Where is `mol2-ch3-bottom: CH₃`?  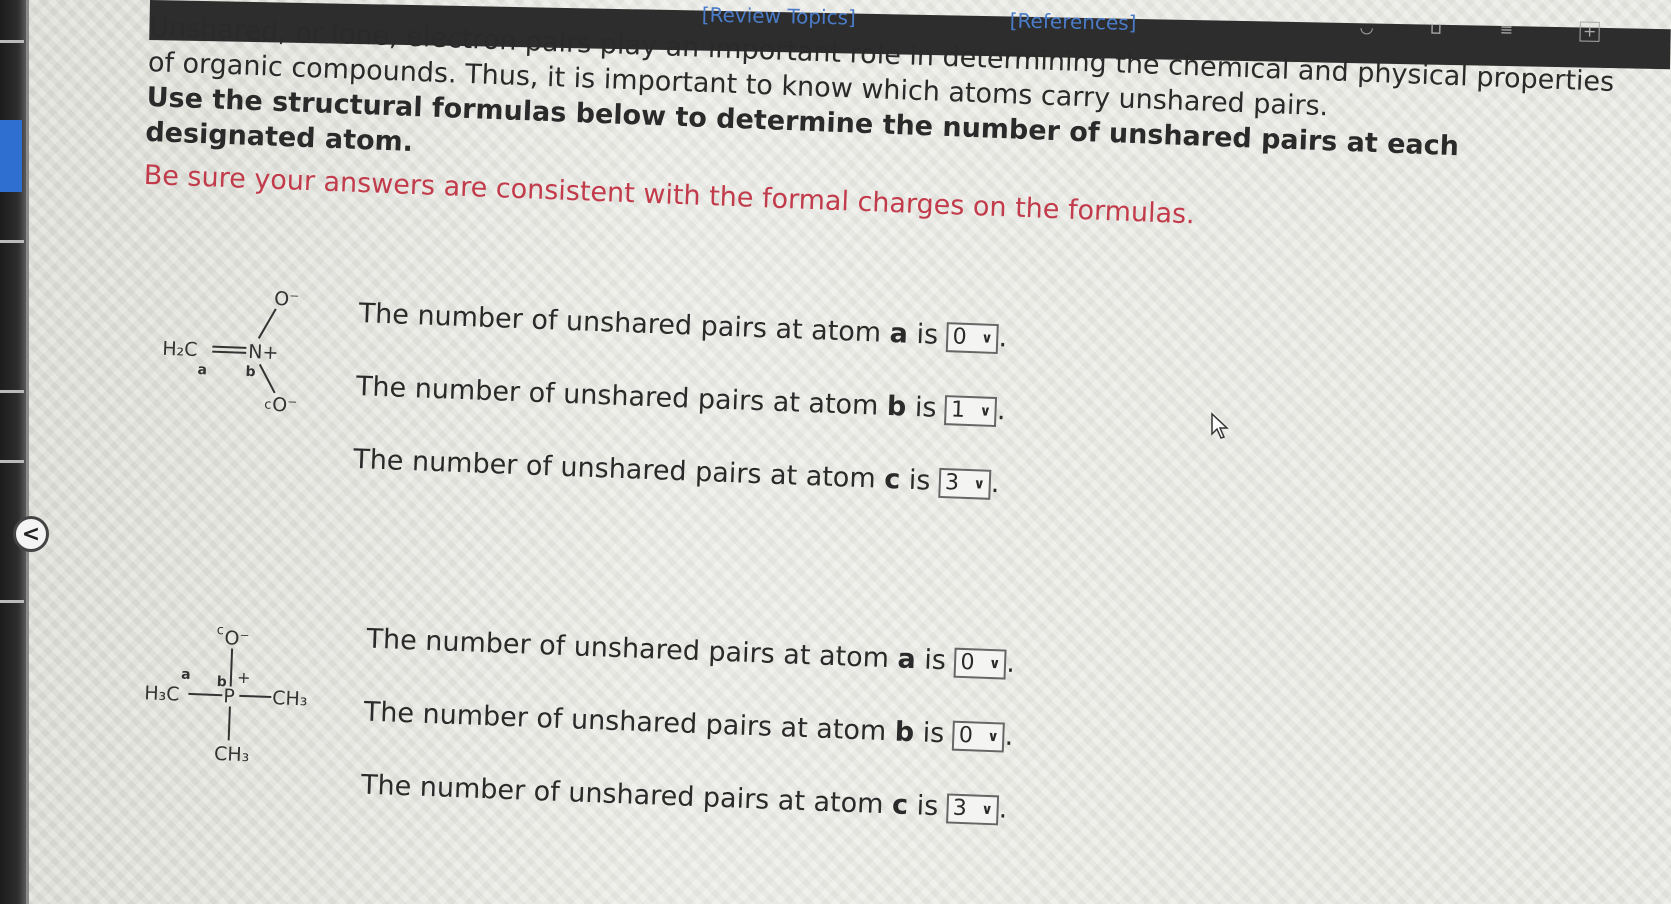 mol2-ch3-bottom: CH₃ is located at coordinates (232, 754).